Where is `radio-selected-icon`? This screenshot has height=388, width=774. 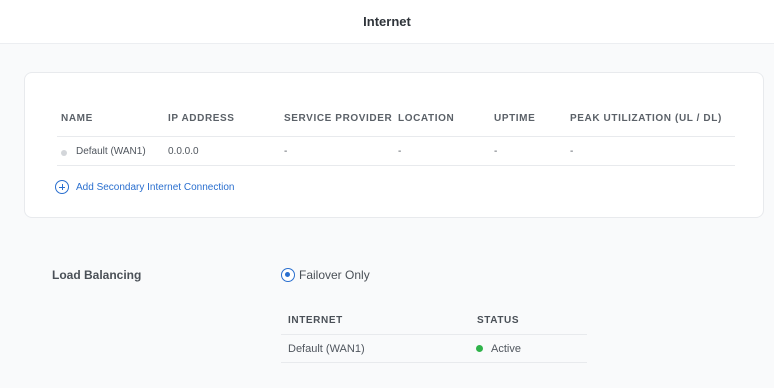
radio-selected-icon is located at coordinates (288, 275).